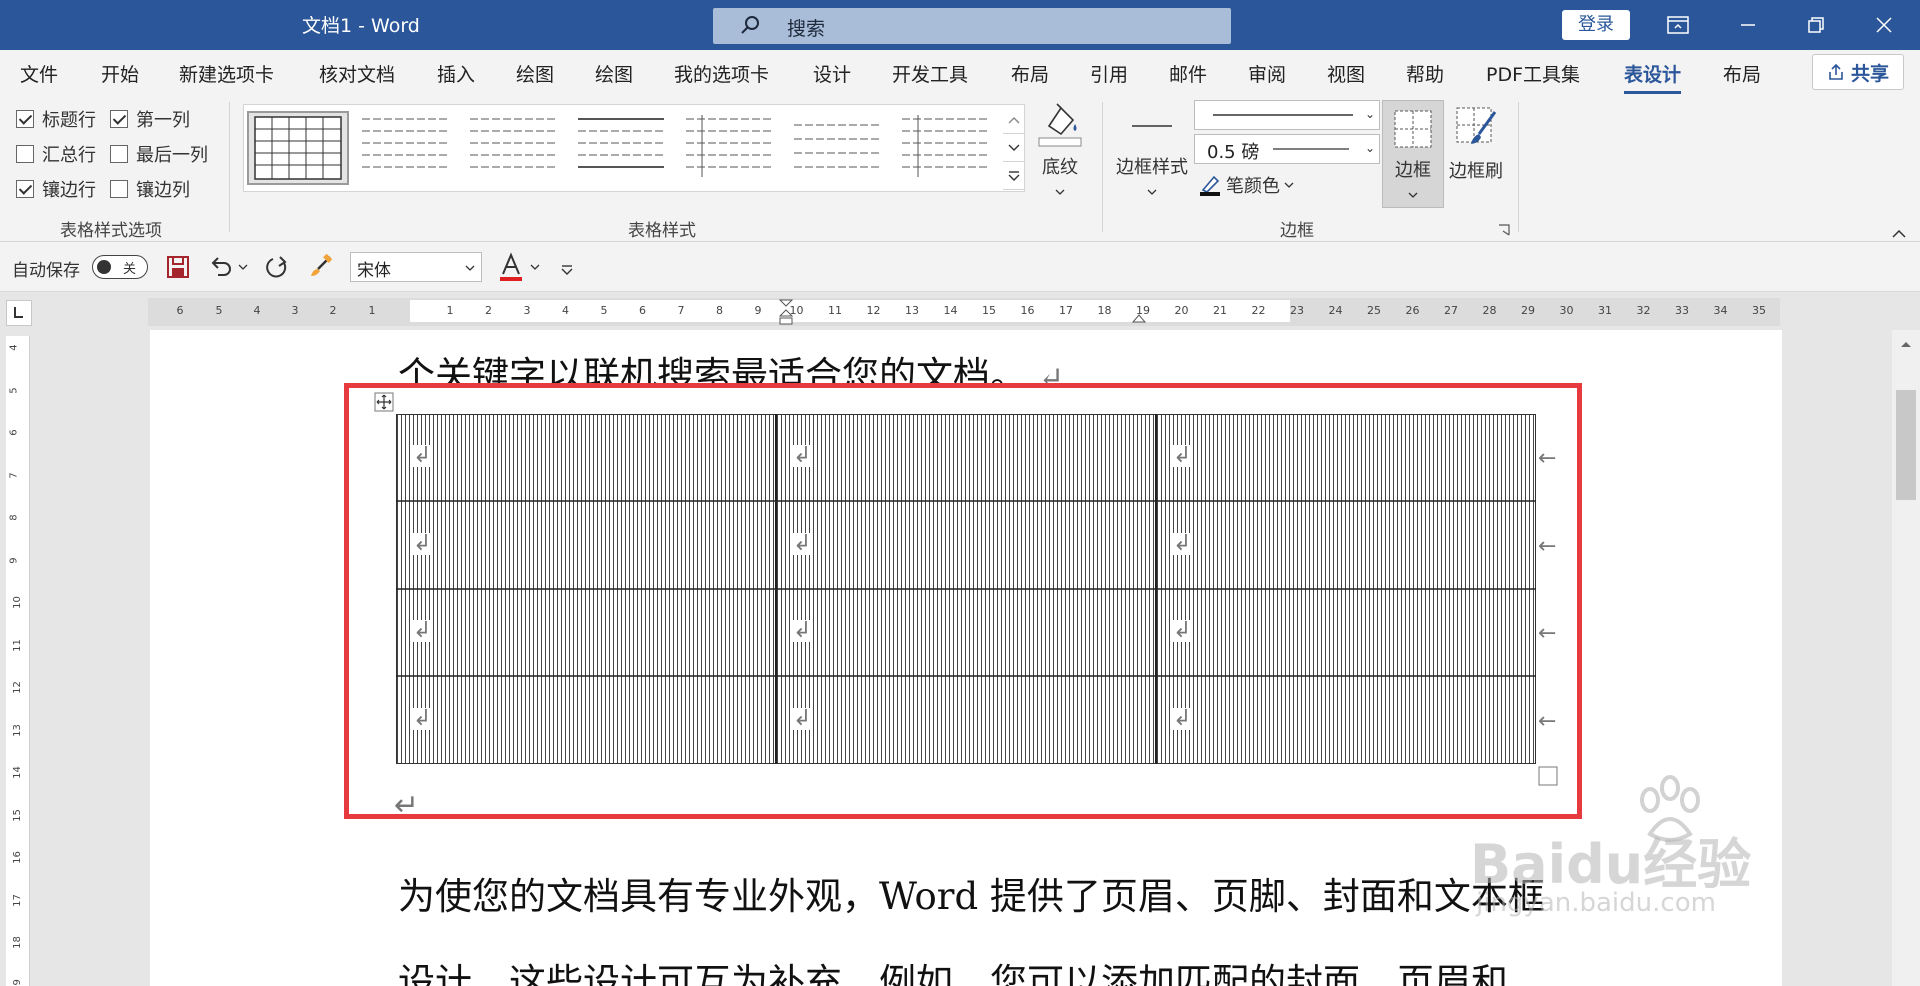  What do you see at coordinates (1267, 73) in the screenshot?
I see `tab-review: 审阅` at bounding box center [1267, 73].